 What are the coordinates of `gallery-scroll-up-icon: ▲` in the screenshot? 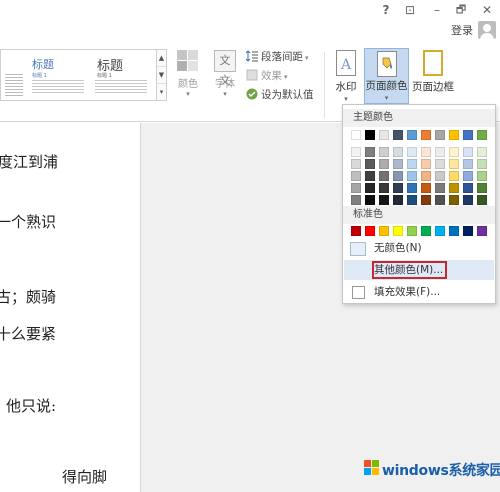 It's located at (161, 58).